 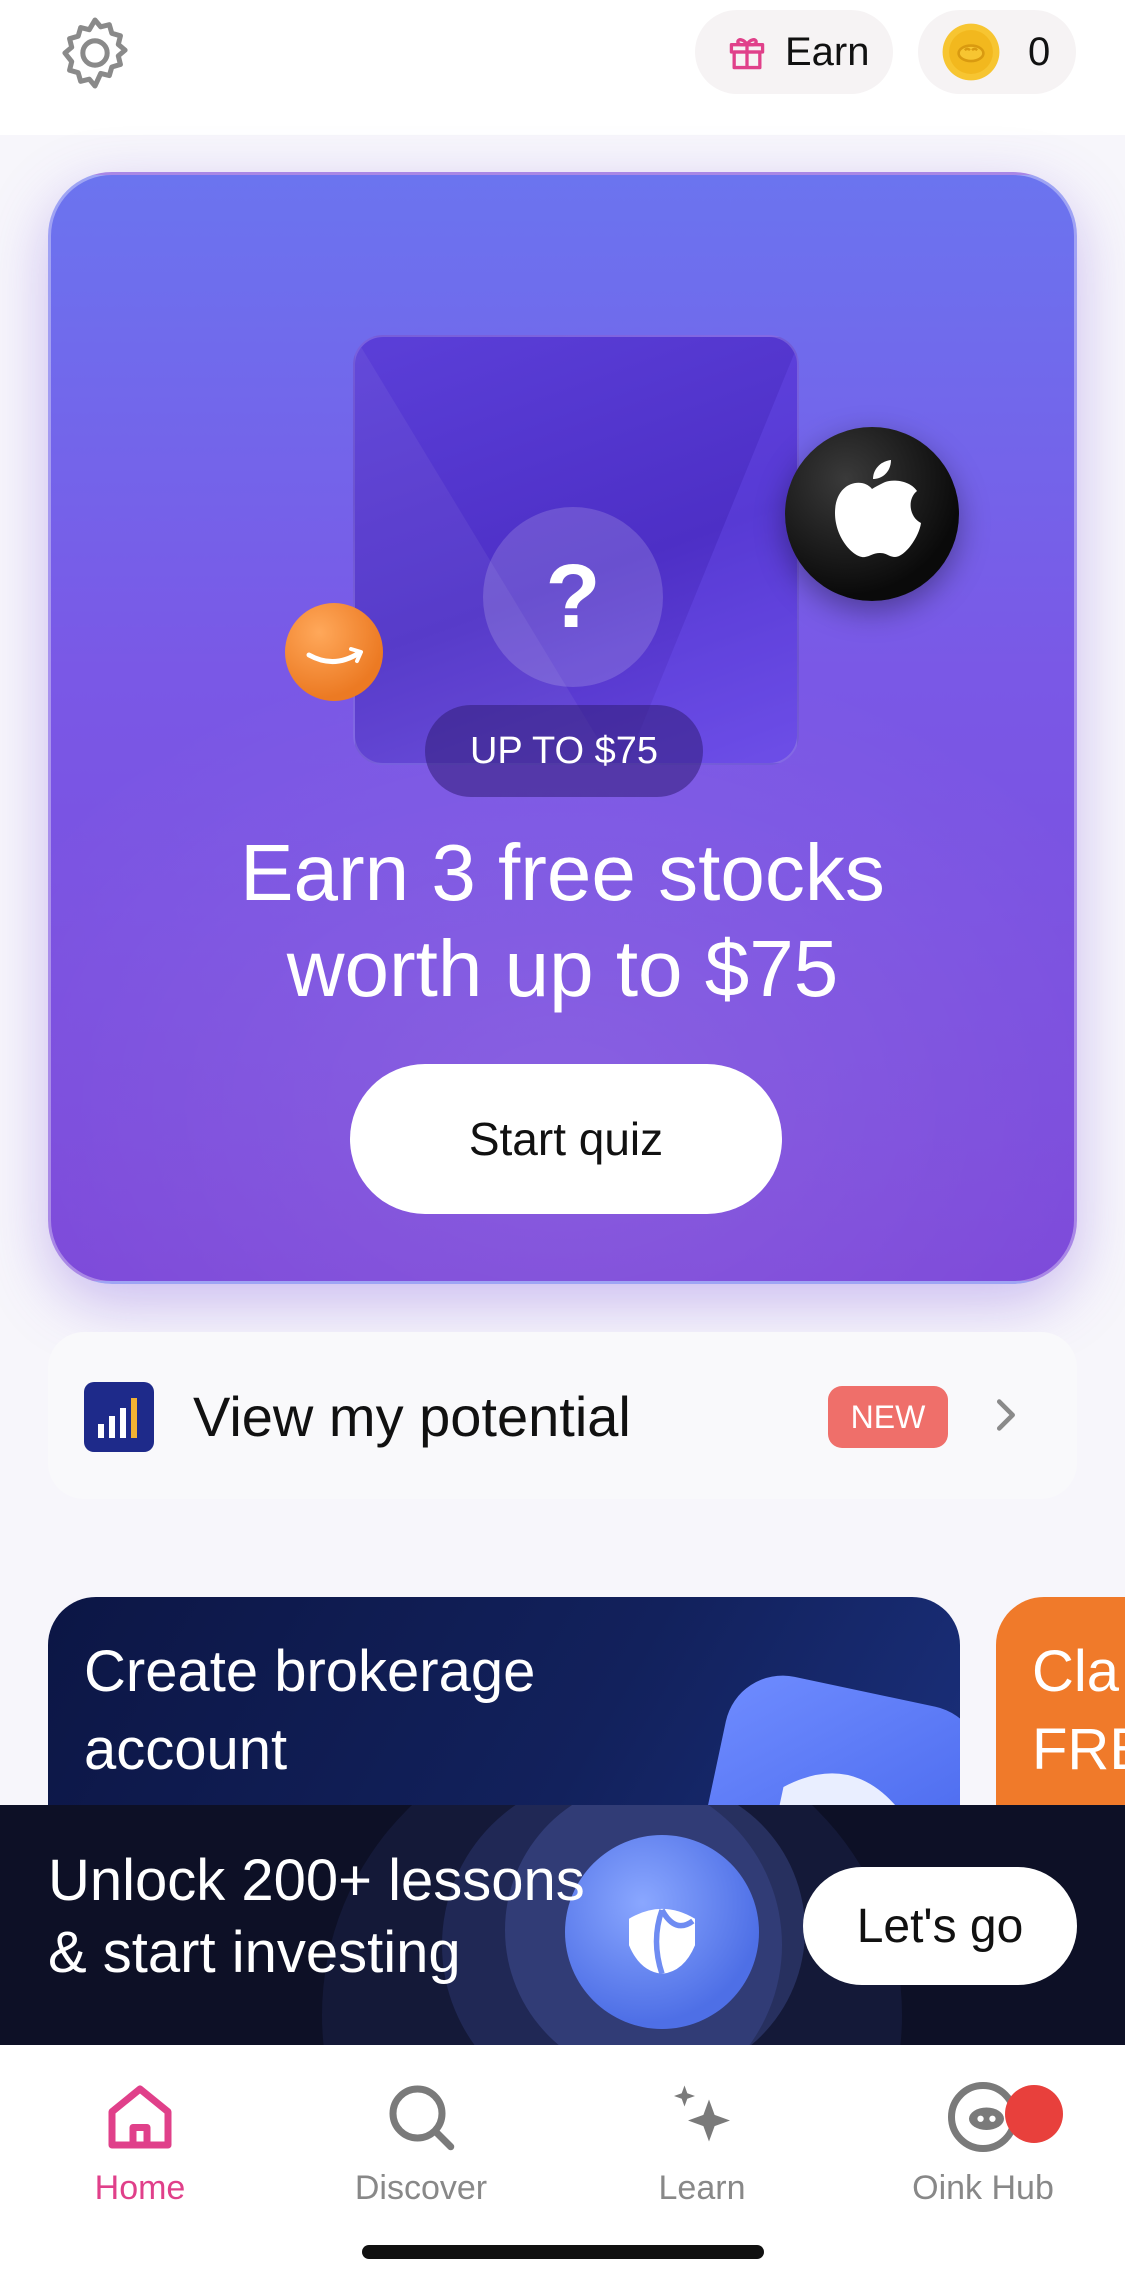 I want to click on coin-count: 0, so click(x=1039, y=51).